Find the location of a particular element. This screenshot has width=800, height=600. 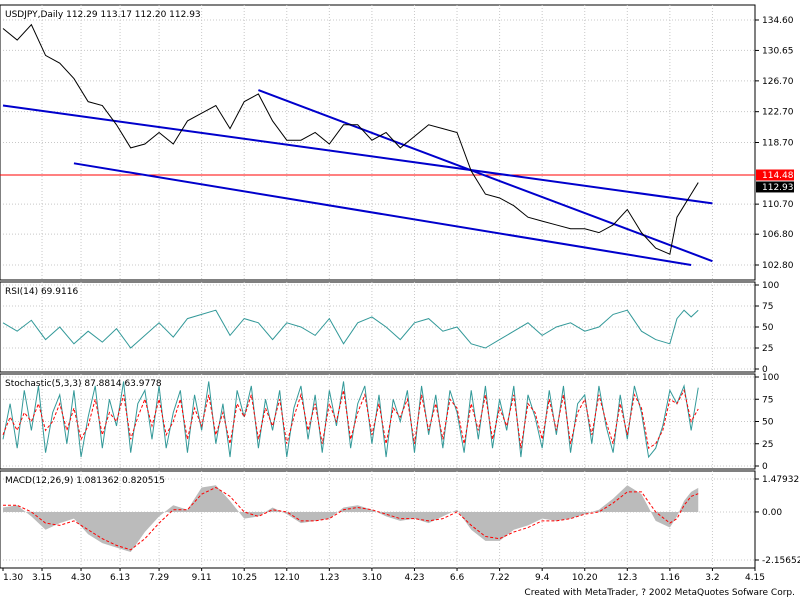

x-tick-label: 4.30 is located at coordinates (81, 578).